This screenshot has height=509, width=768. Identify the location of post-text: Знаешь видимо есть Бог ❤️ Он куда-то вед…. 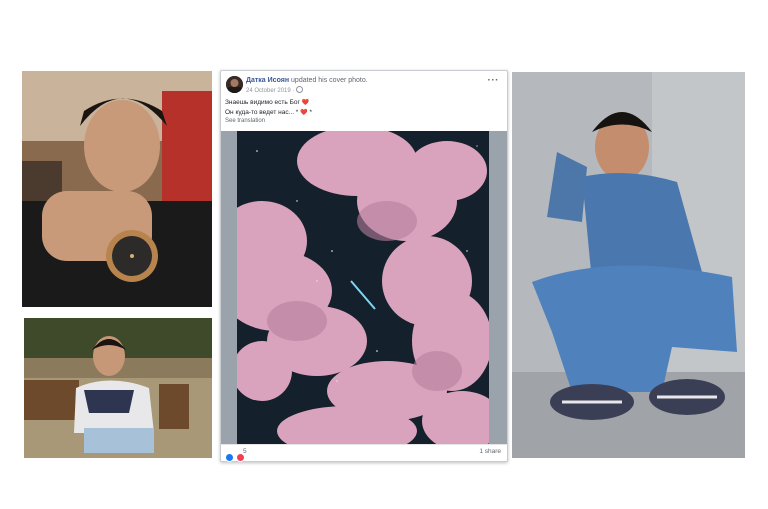
(268, 108).